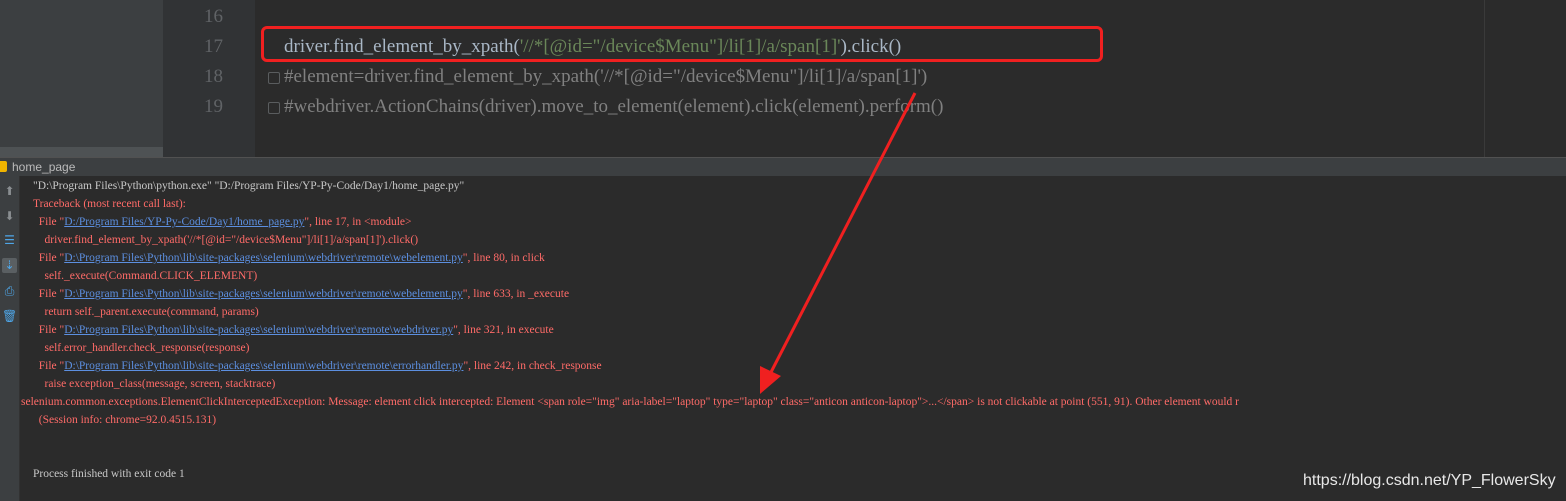 Image resolution: width=1566 pixels, height=501 pixels. I want to click on line-number: 16, so click(213, 16).